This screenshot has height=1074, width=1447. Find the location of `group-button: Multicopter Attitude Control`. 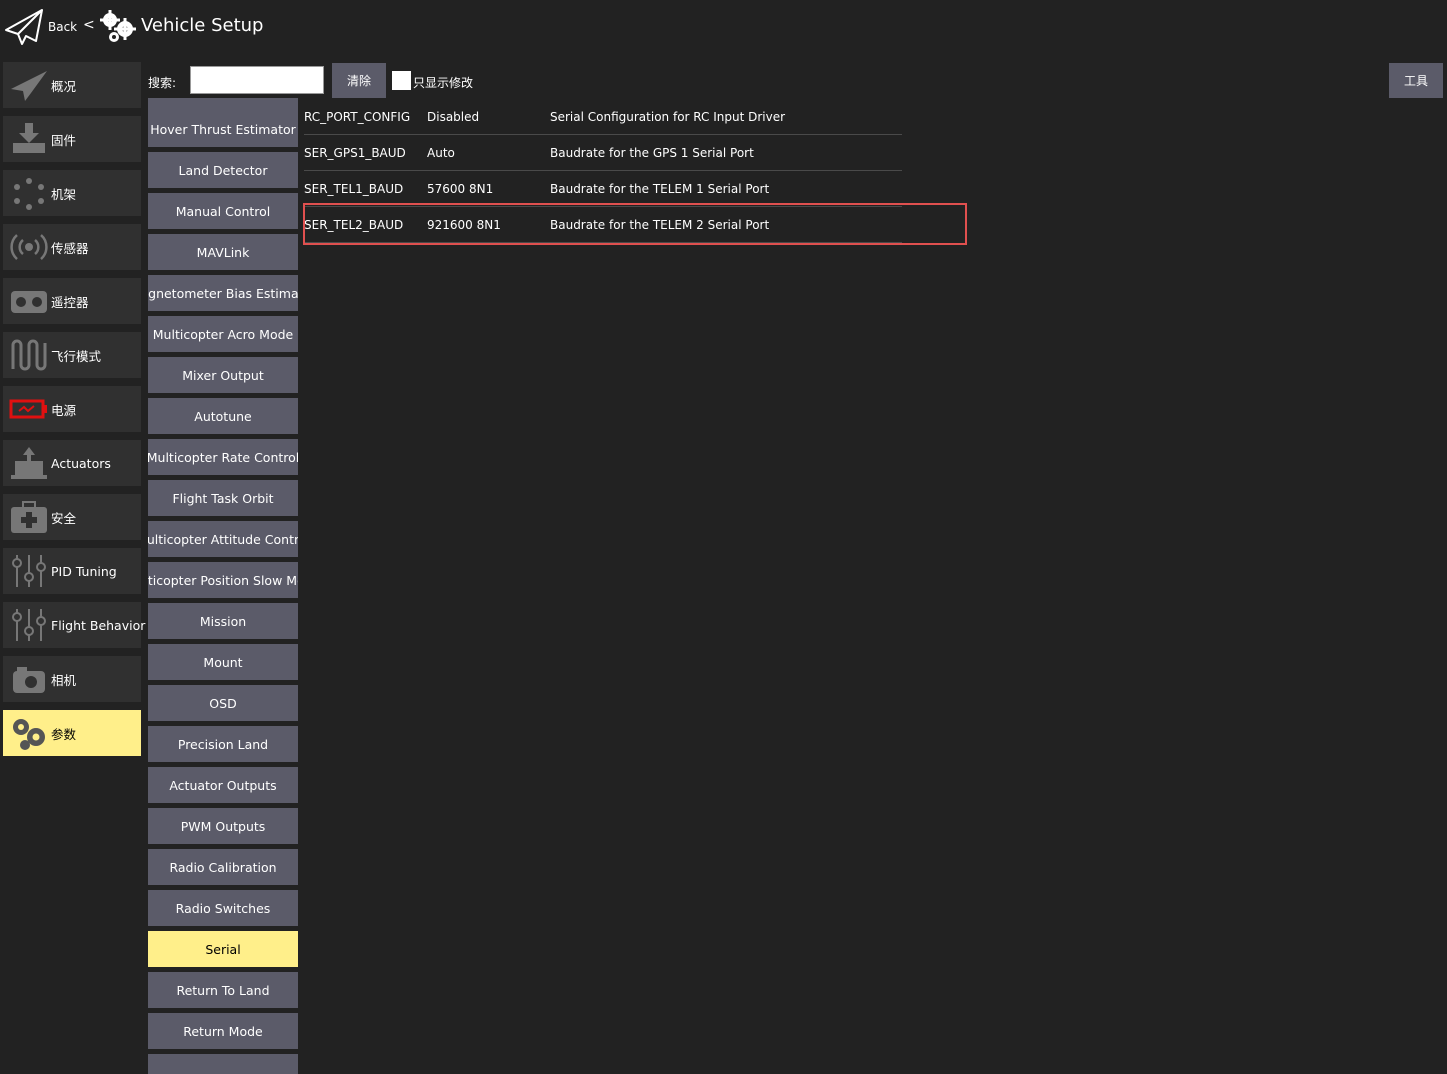

group-button: Multicopter Attitude Control is located at coordinates (223, 539).